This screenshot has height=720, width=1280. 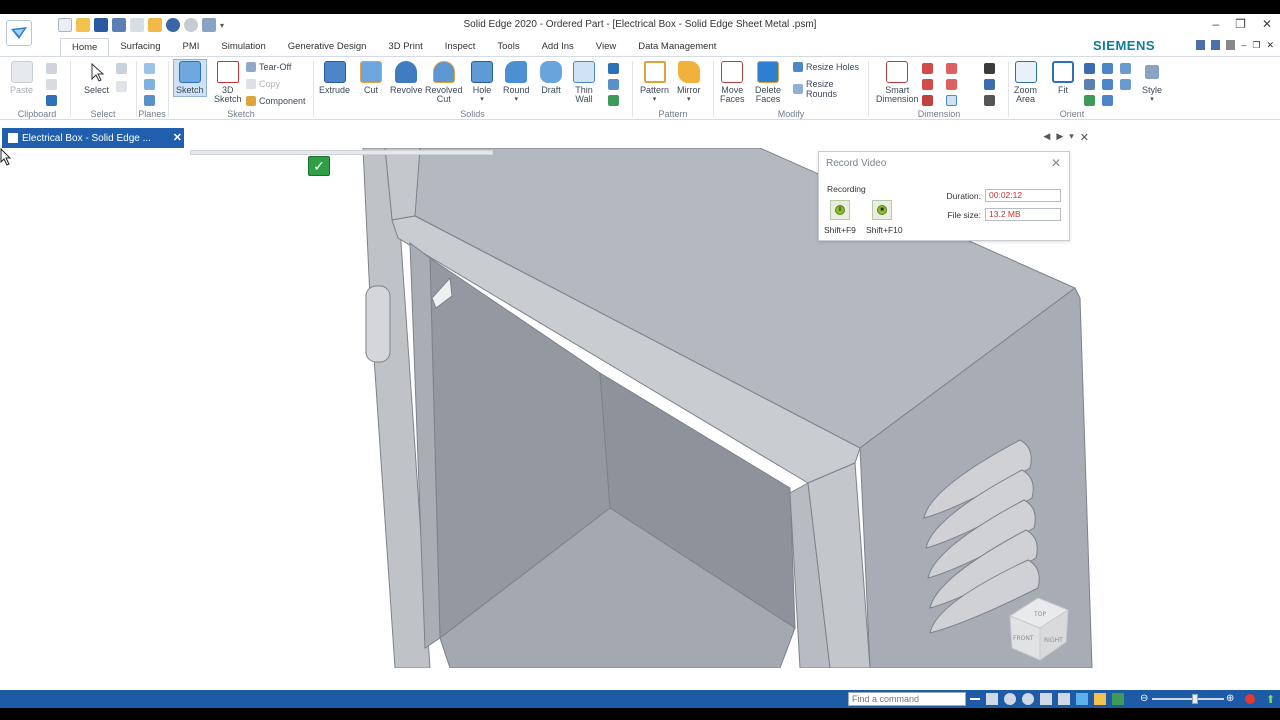 What do you see at coordinates (551, 78) in the screenshot?
I see `draft-button: Draft` at bounding box center [551, 78].